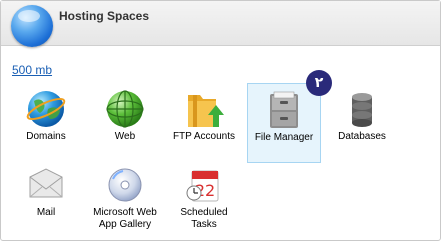 Image resolution: width=441 pixels, height=241 pixels. I want to click on tile-label: File Manager, so click(284, 137).